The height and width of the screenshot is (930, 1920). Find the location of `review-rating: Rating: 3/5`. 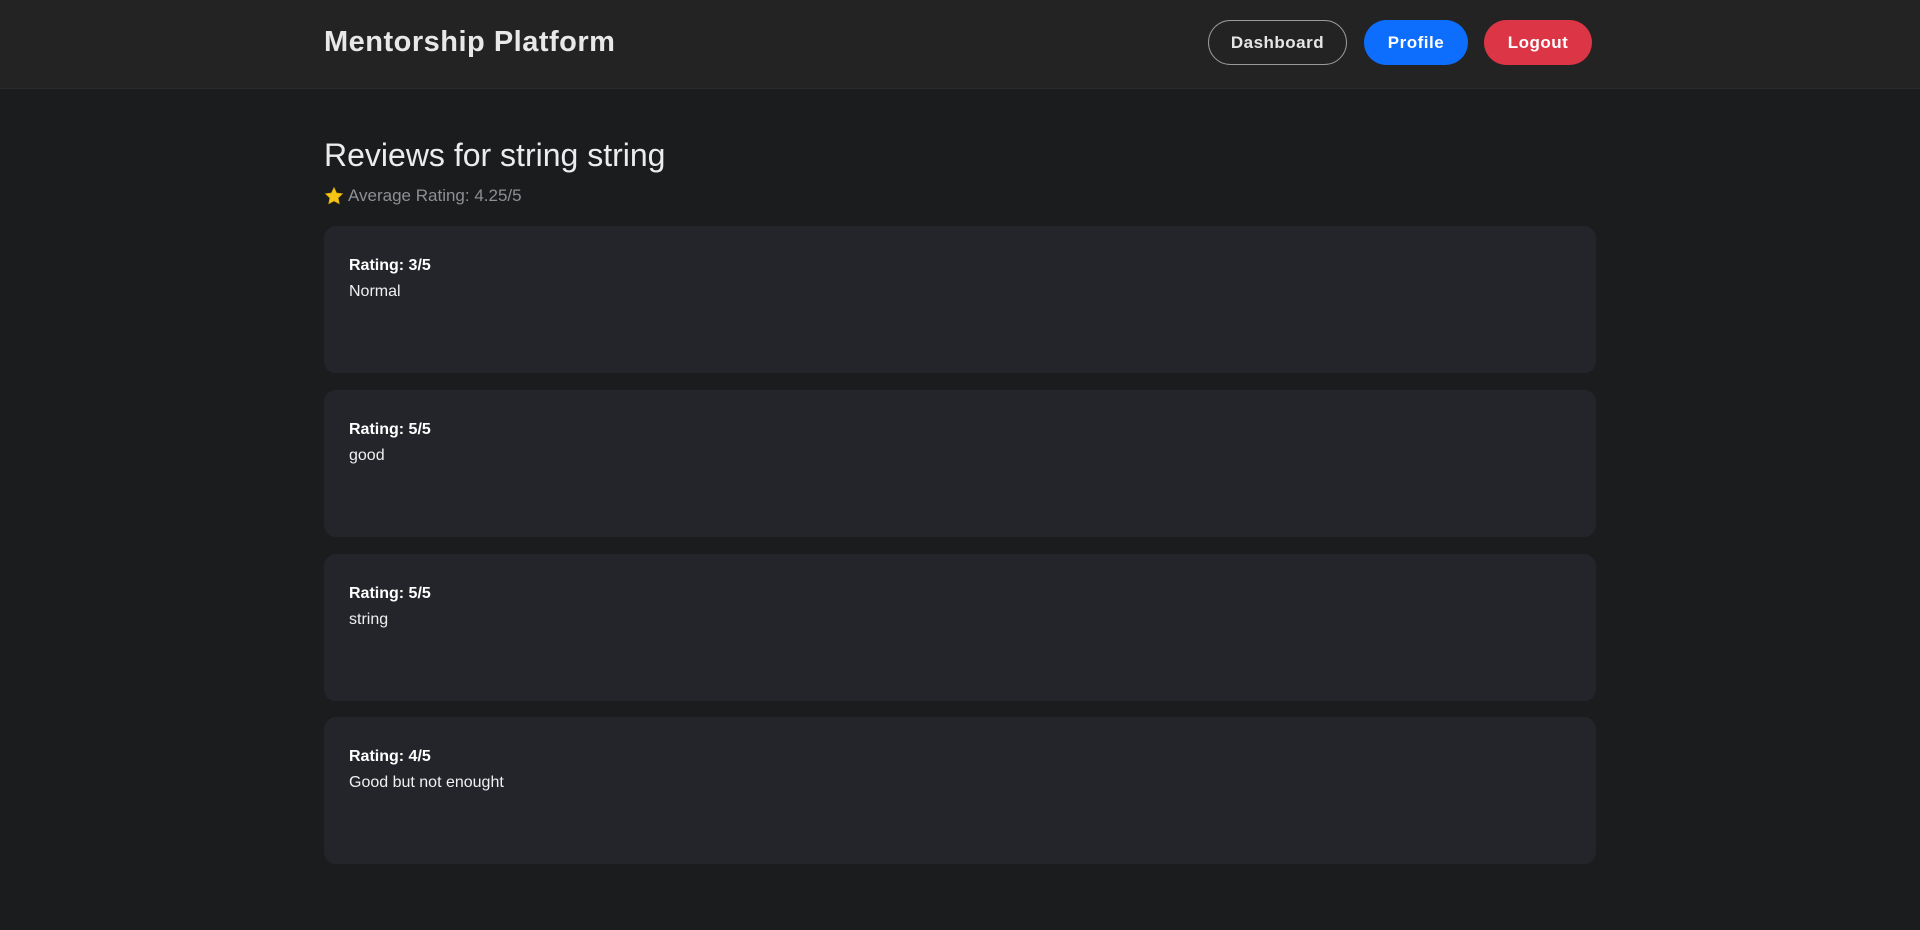

review-rating: Rating: 3/5 is located at coordinates (390, 265).